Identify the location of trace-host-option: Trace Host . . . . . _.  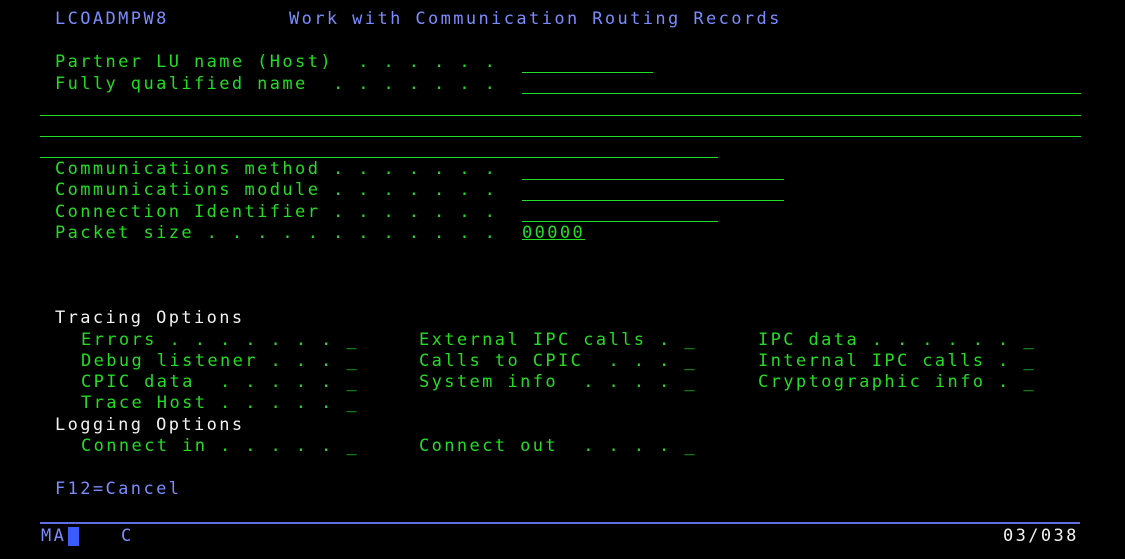
(220, 403).